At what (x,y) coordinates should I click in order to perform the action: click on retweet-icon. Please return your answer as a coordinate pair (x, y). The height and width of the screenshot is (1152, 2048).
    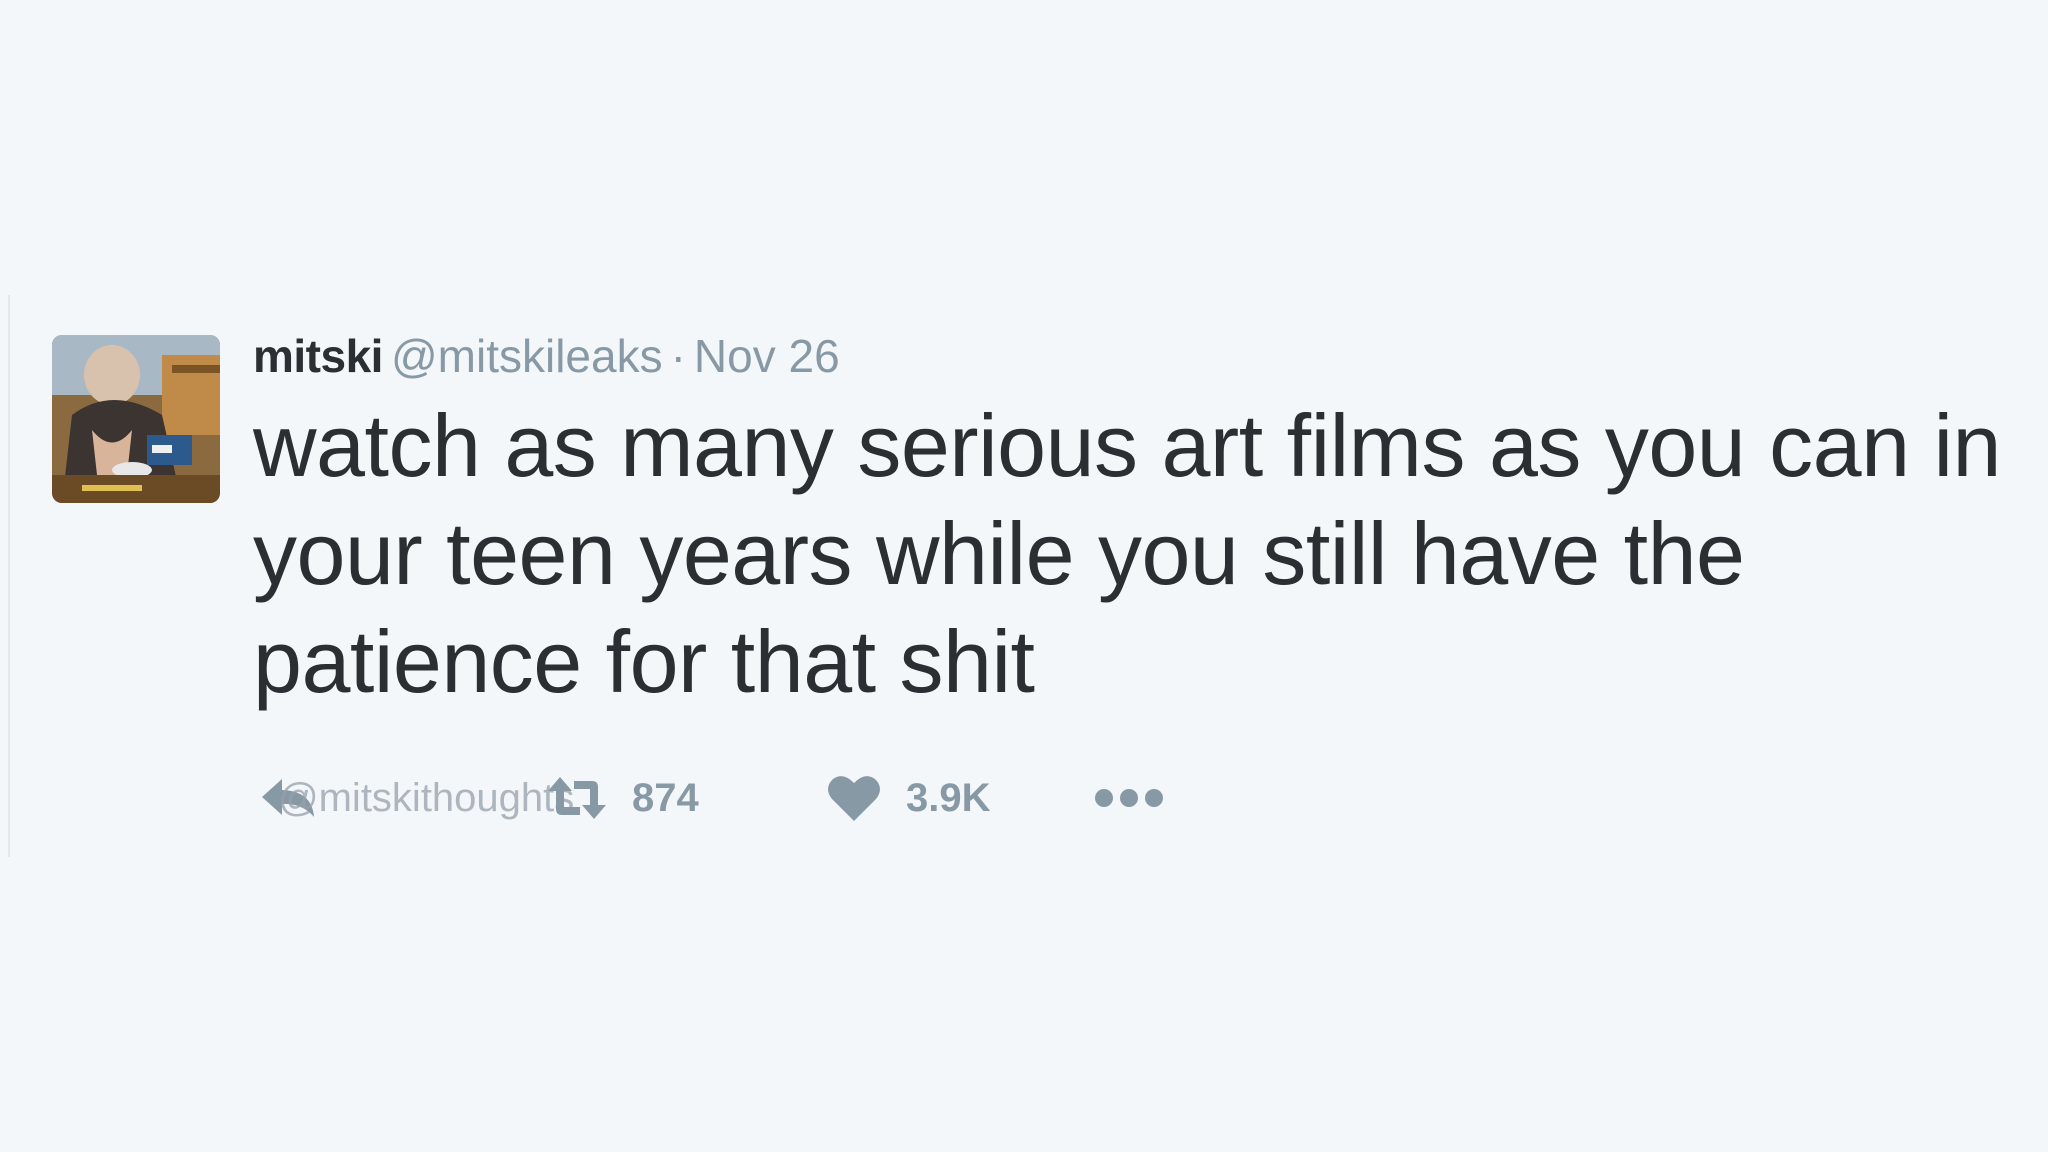
    Looking at the image, I should click on (577, 798).